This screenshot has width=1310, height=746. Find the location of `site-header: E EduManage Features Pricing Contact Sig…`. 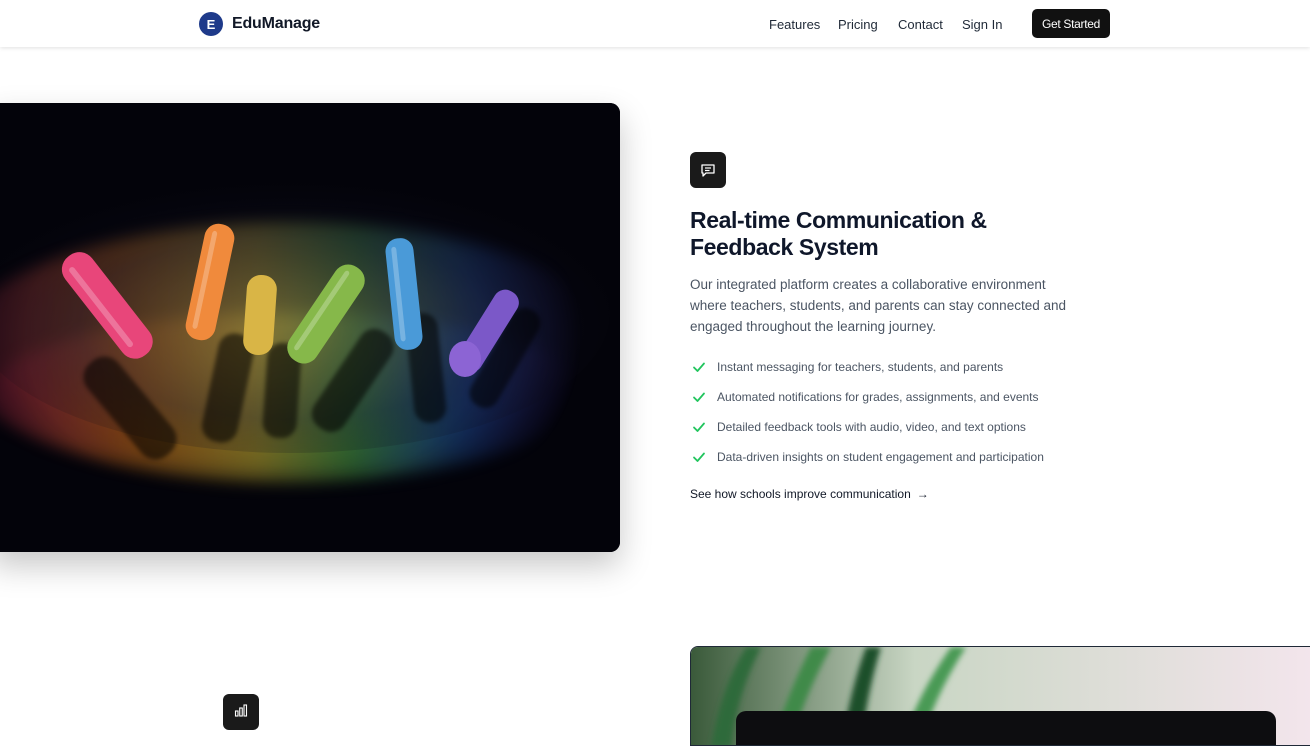

site-header: E EduManage Features Pricing Contact Sig… is located at coordinates (655, 23).